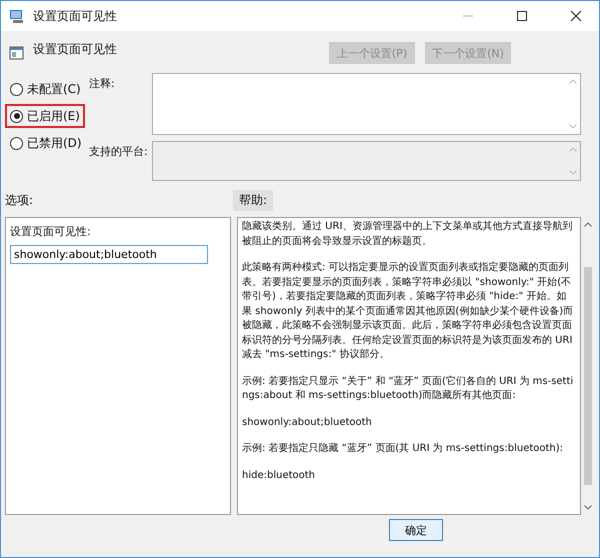 The height and width of the screenshot is (558, 600). I want to click on options-label: 选项:, so click(19, 200).